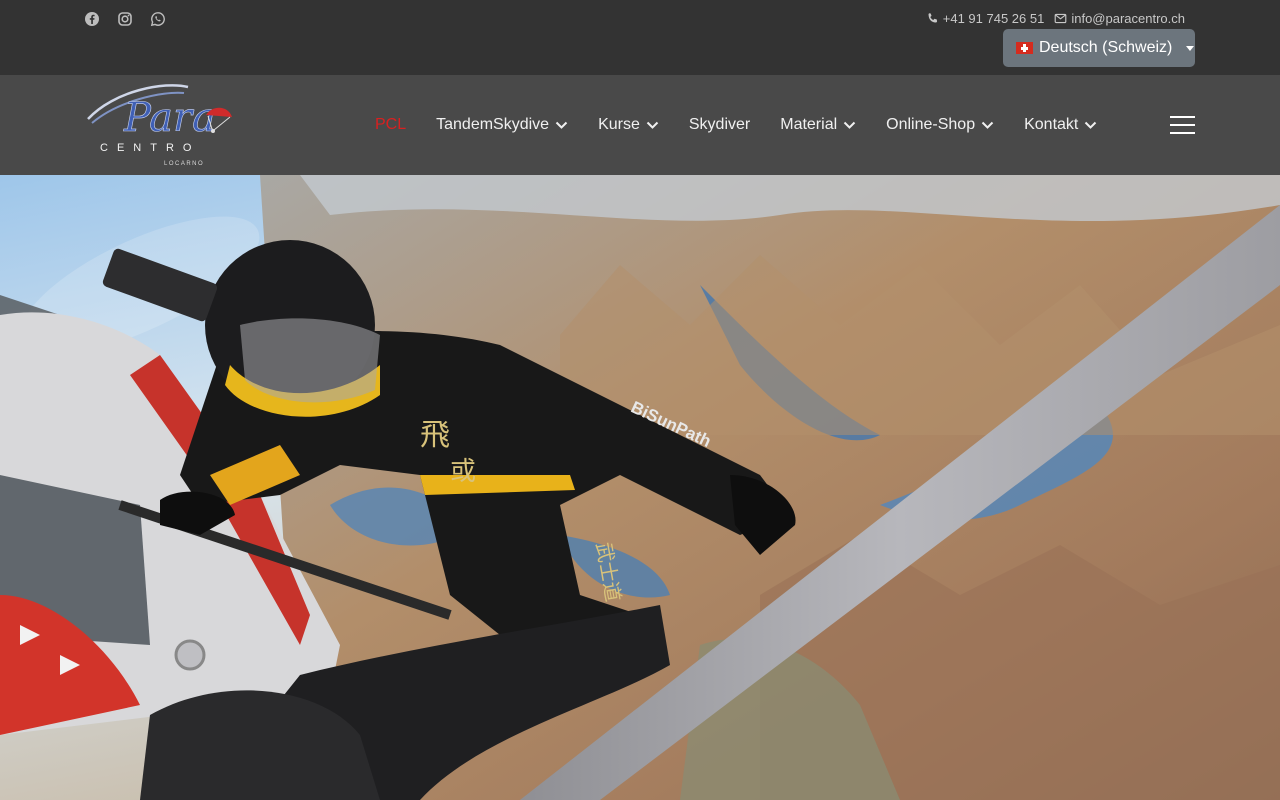 The width and height of the screenshot is (1280, 800). I want to click on nav-item-online-shop: Online-Shop, so click(940, 125).